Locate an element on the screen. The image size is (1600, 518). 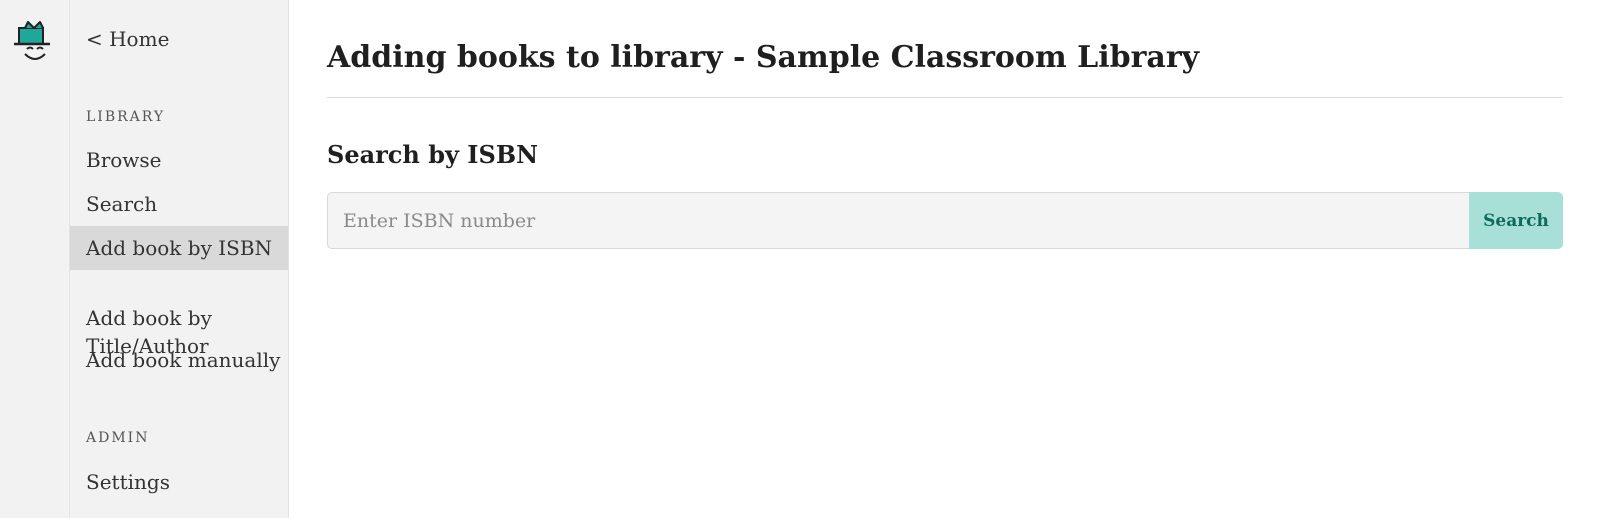
sidebar-item-label: Settings is located at coordinates (128, 482).